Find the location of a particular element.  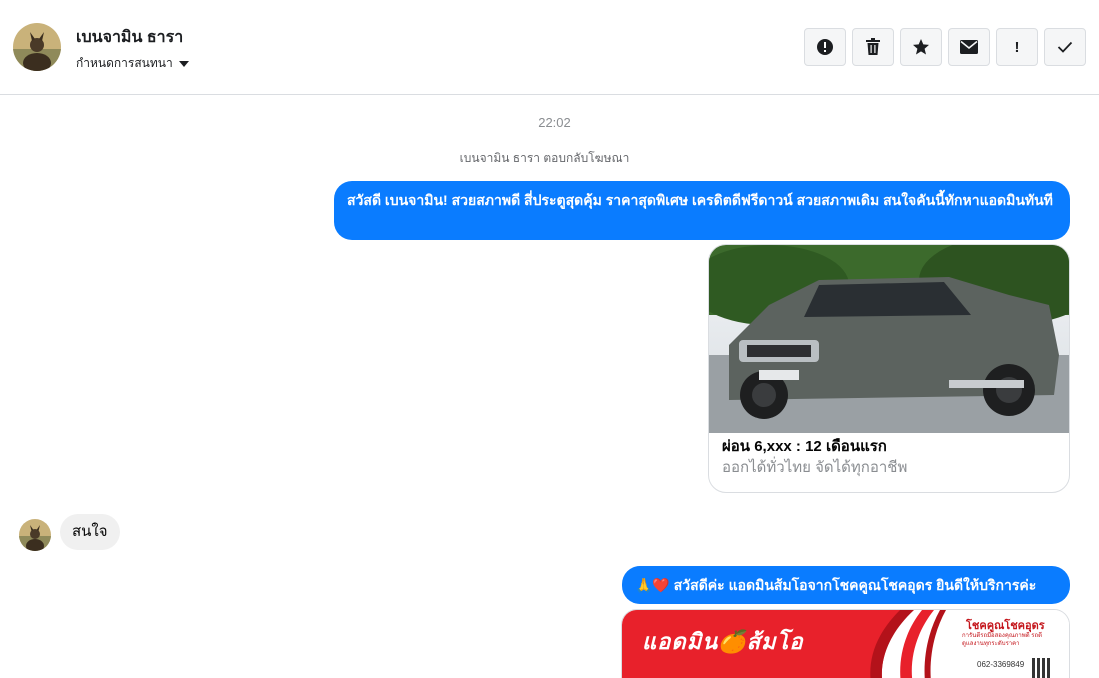

card-subtitle: ออกได้ทั่วไทย จัดได้ทุกอาชีพ is located at coordinates (815, 467).